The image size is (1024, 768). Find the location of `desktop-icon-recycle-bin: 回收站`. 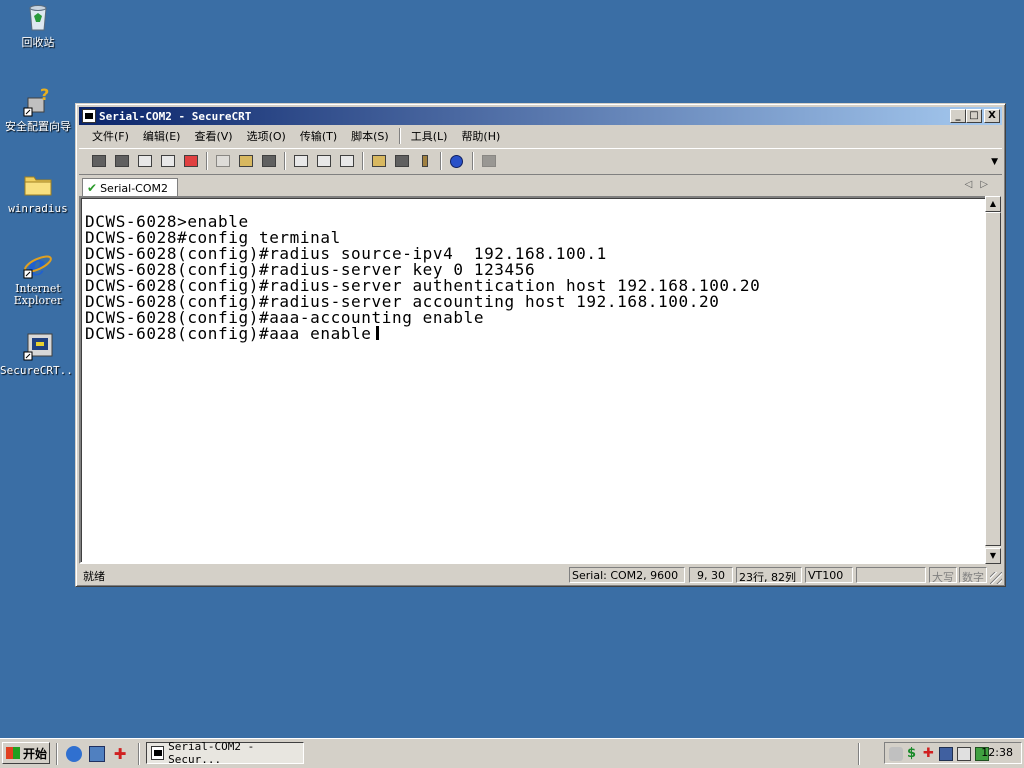

desktop-icon-recycle-bin: 回收站 is located at coordinates (38, 25).